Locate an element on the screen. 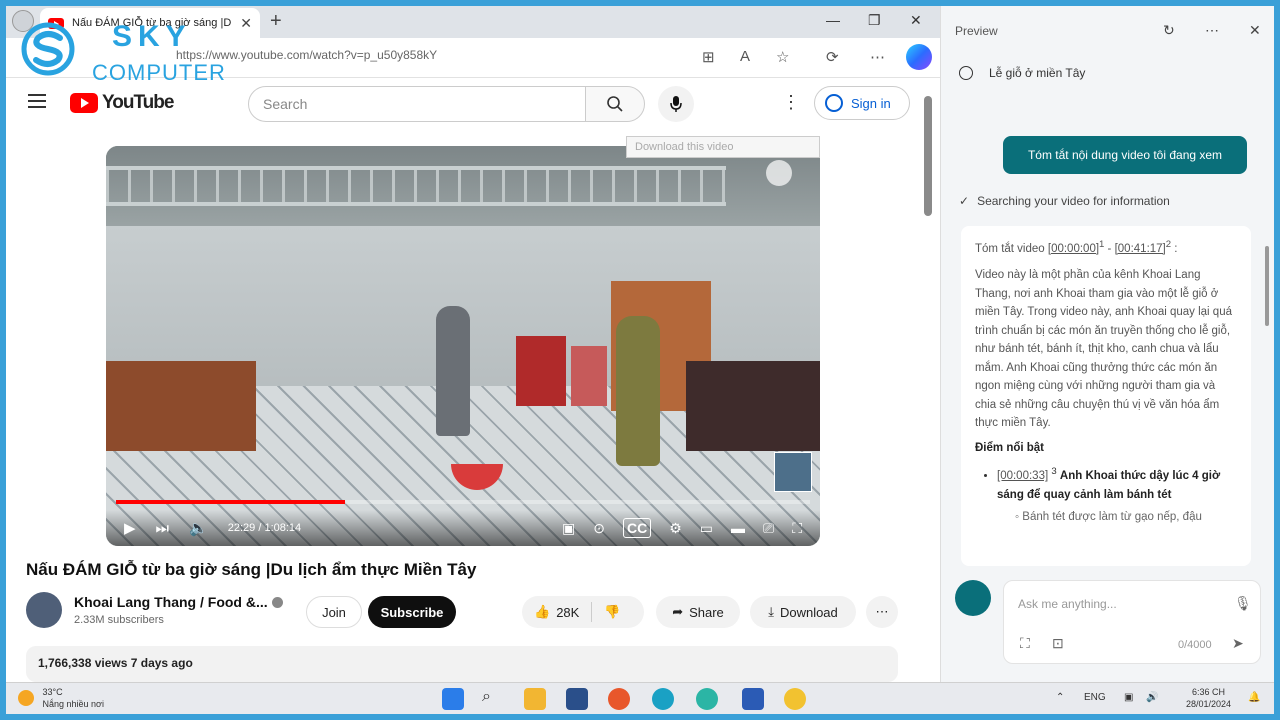 This screenshot has height=720, width=1280. edge-dev-icon is located at coordinates (707, 699).